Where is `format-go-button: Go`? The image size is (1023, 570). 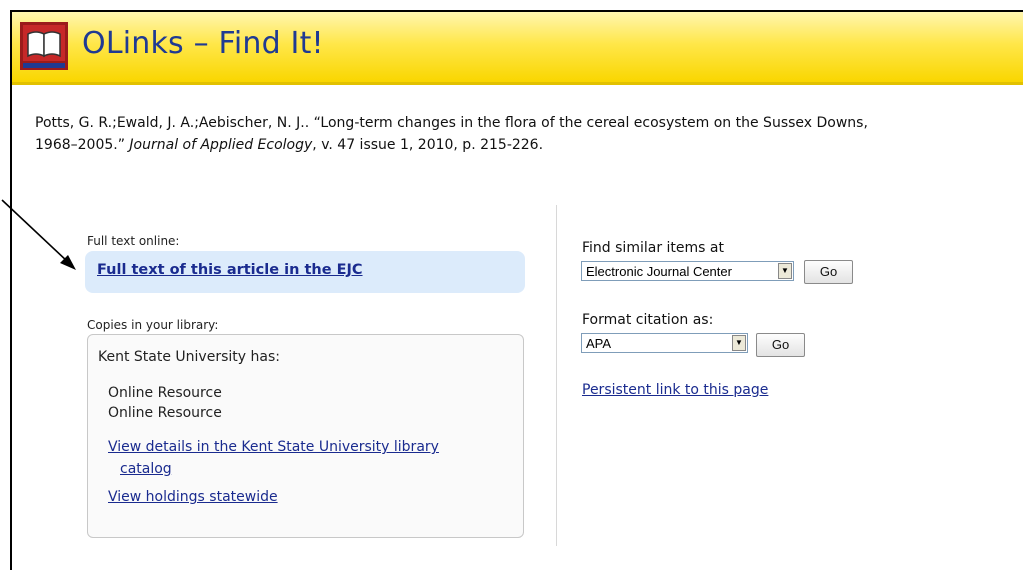 format-go-button: Go is located at coordinates (780, 345).